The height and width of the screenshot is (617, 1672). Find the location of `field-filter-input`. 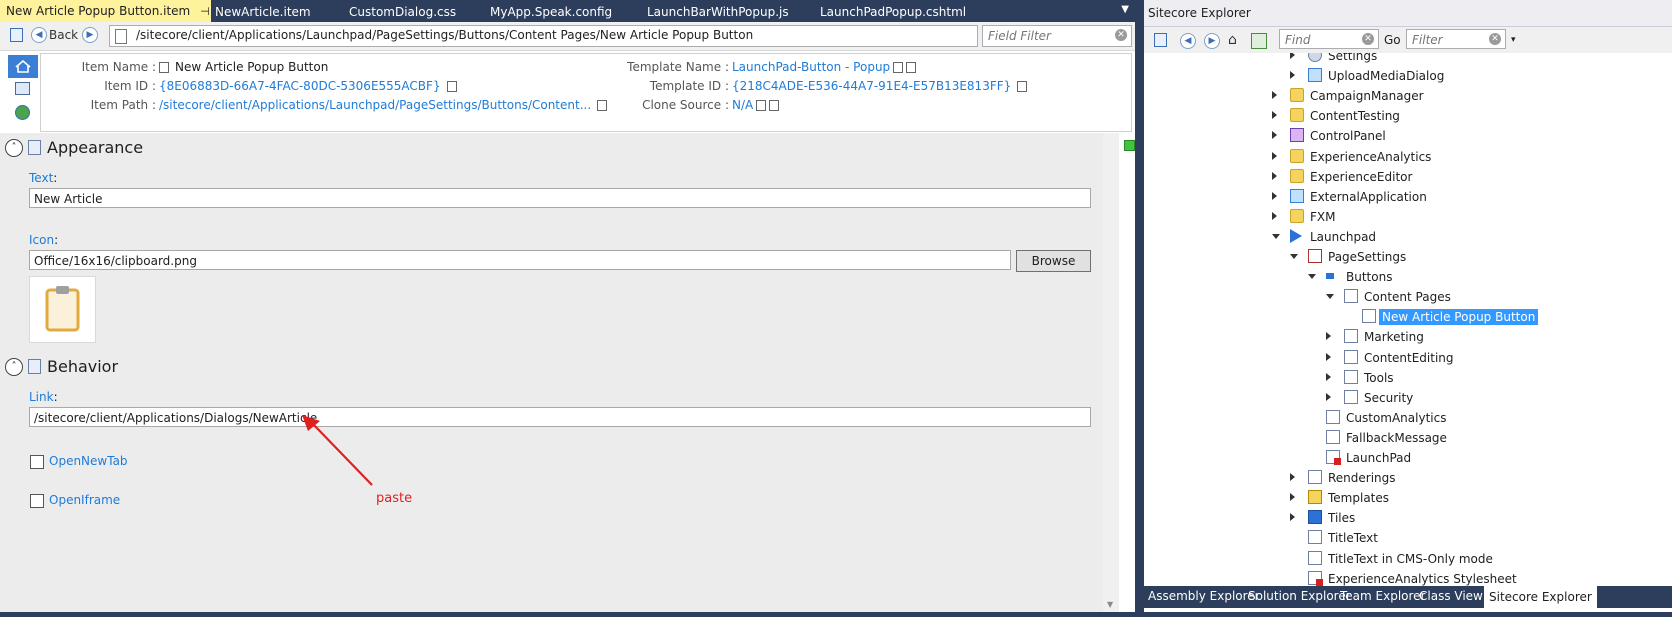

field-filter-input is located at coordinates (1048, 36).